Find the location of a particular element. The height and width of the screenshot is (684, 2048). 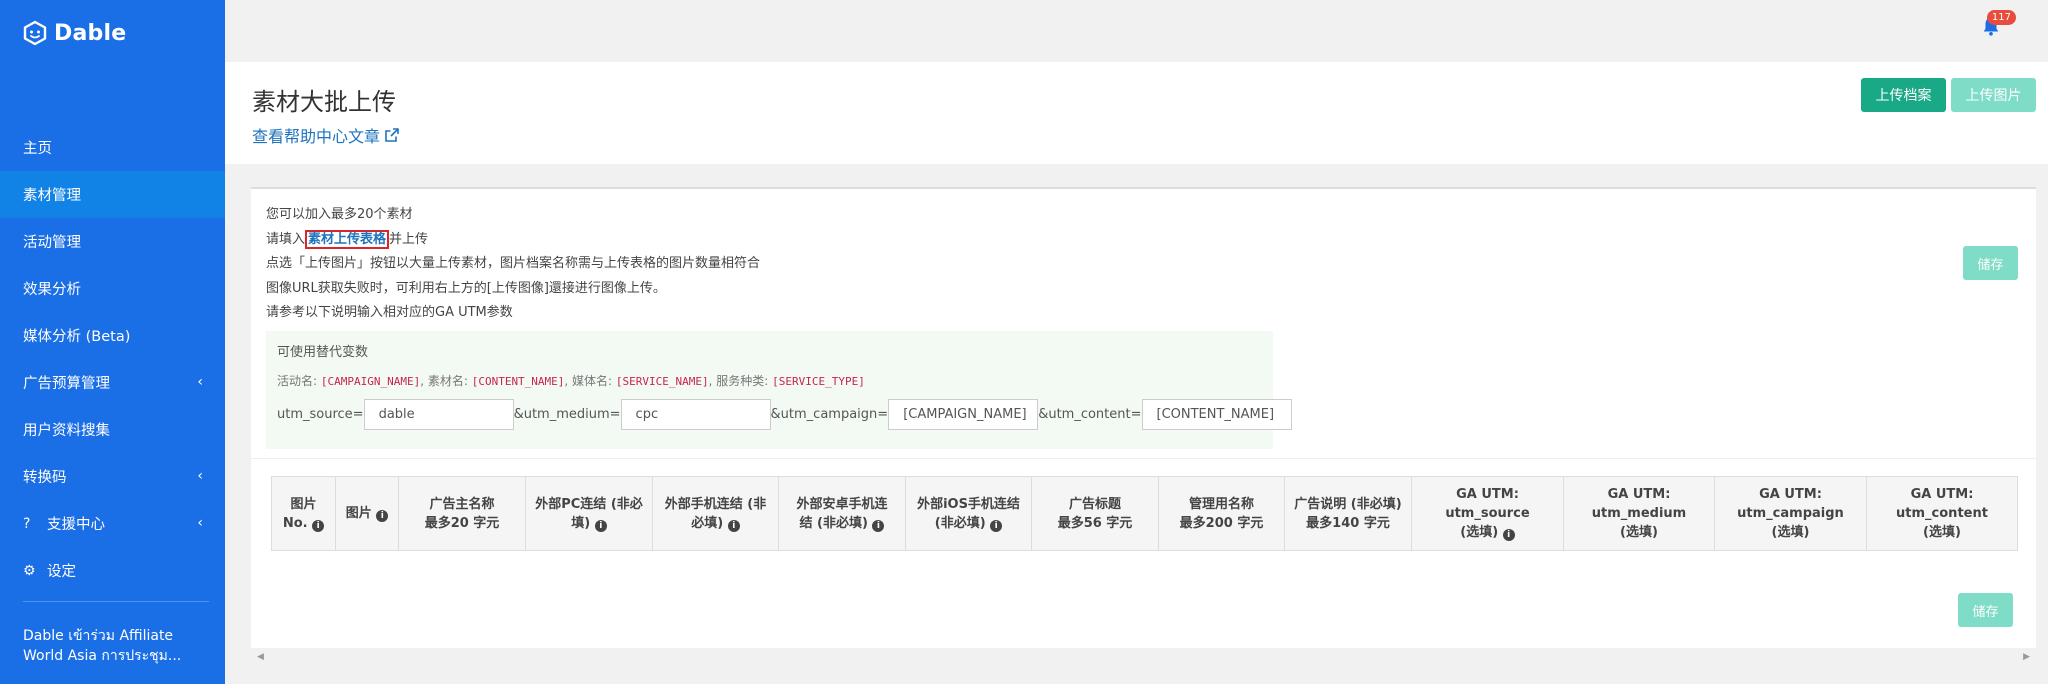

table-header-cell: 广告主名称 最多20 字元 is located at coordinates (462, 513).